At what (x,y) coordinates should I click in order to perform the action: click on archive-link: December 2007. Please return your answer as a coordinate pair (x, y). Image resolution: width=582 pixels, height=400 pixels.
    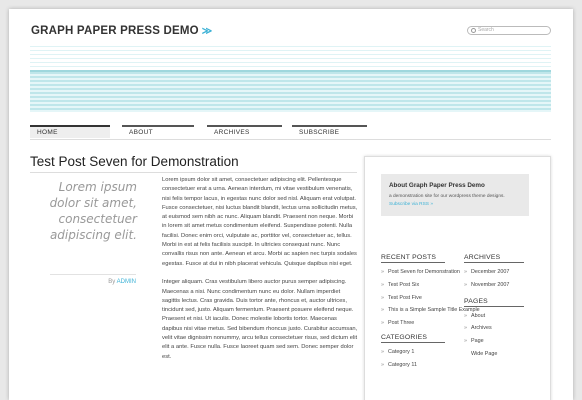
    Looking at the image, I should click on (494, 272).